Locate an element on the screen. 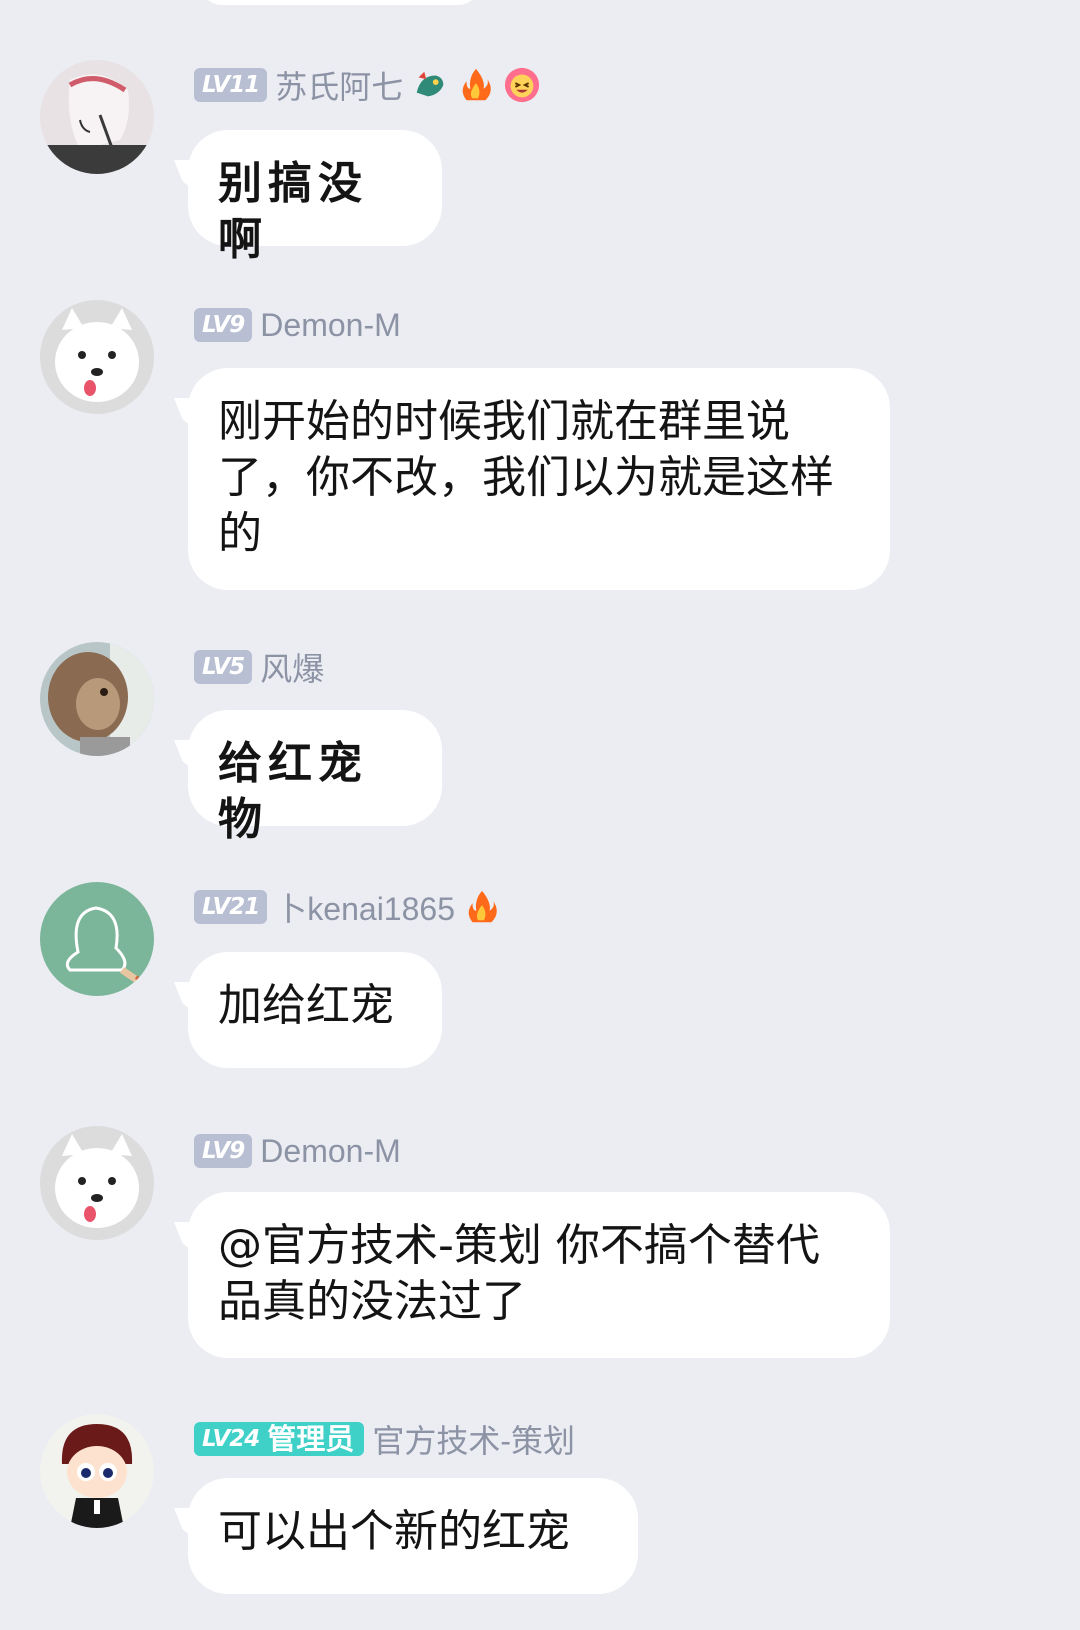  message-bubble: 加给红宠 is located at coordinates (315, 1010).